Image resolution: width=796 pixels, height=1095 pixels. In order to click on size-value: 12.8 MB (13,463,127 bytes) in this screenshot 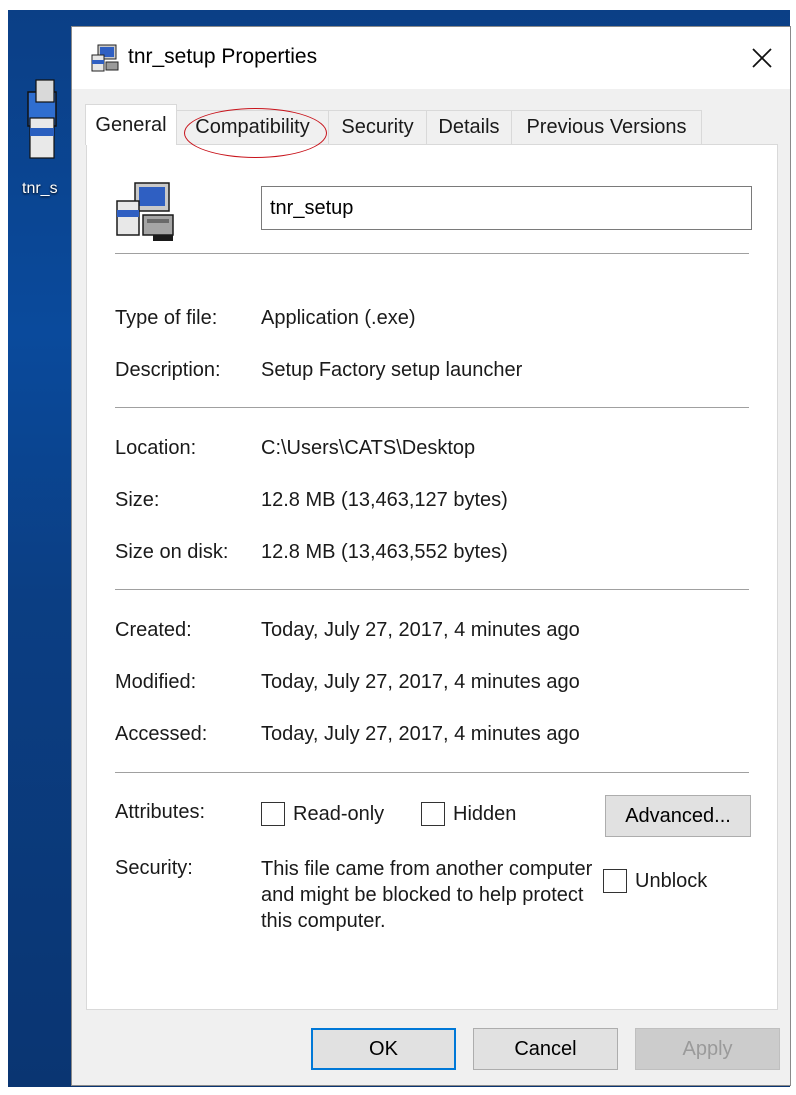, I will do `click(384, 500)`.